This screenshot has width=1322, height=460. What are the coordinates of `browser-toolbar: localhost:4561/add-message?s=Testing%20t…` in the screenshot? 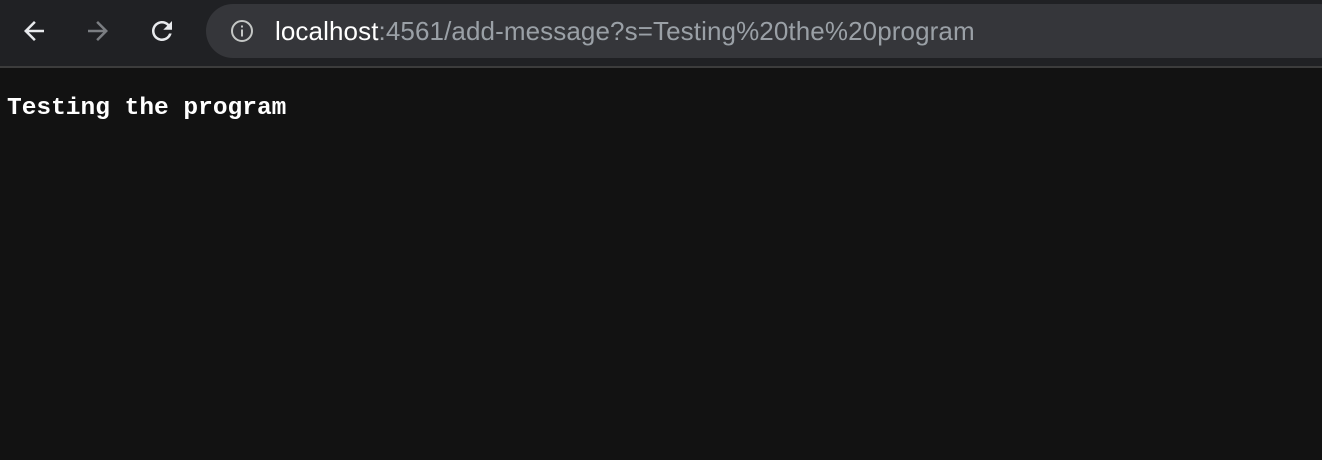 It's located at (661, 34).